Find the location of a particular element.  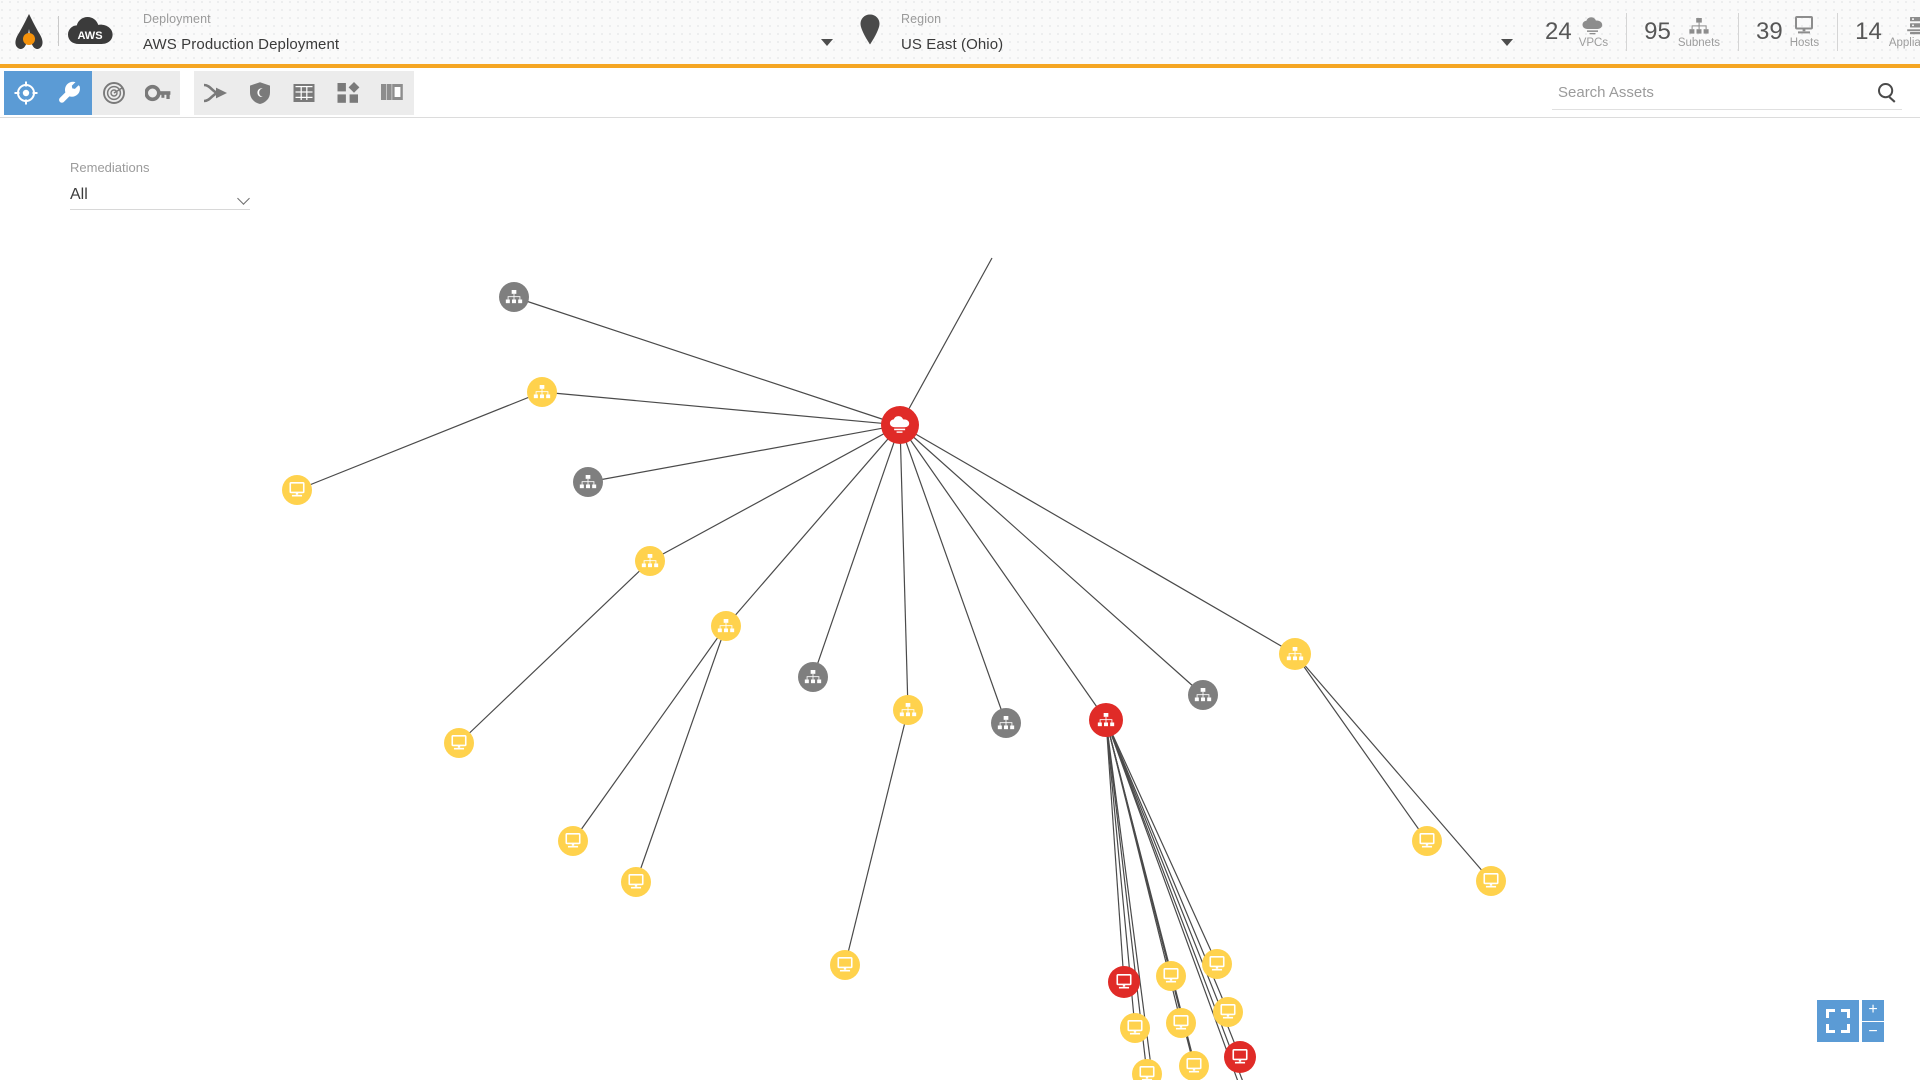

stat-subnets-label: Subnets is located at coordinates (1699, 43).